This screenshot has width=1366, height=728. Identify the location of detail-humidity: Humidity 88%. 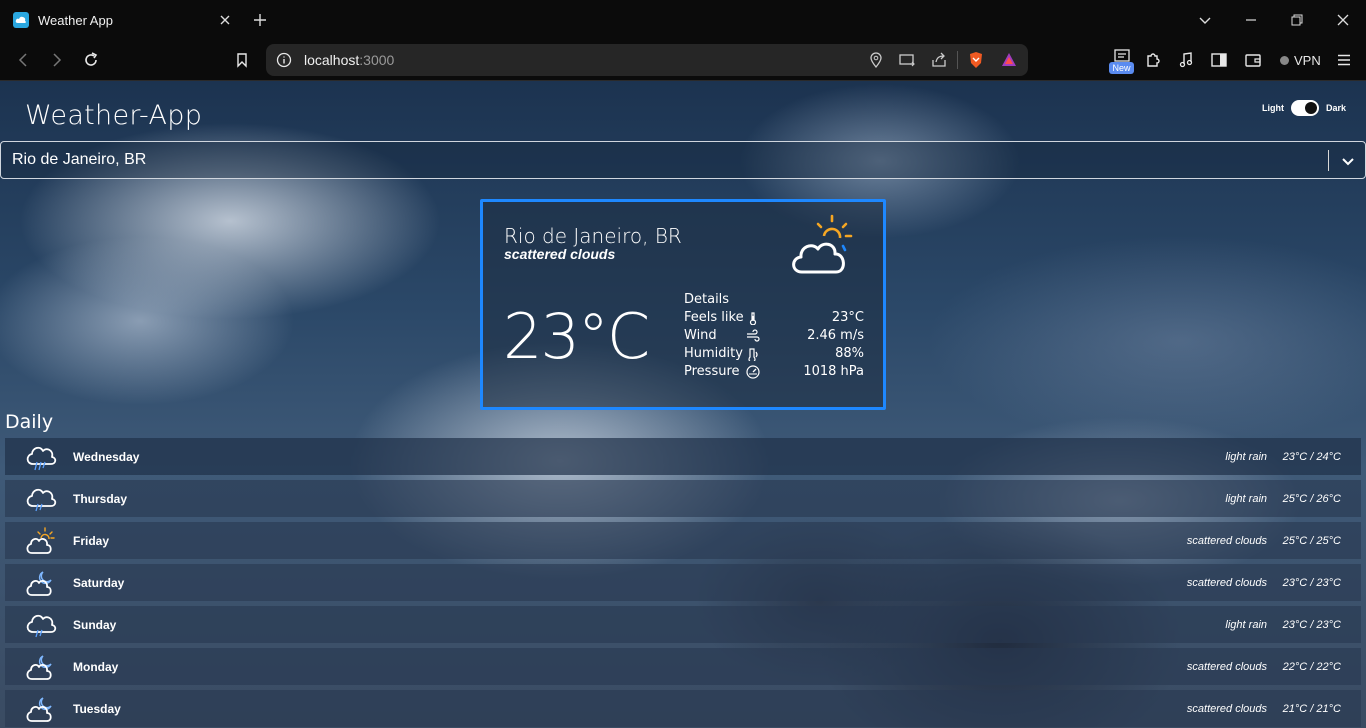
(774, 355).